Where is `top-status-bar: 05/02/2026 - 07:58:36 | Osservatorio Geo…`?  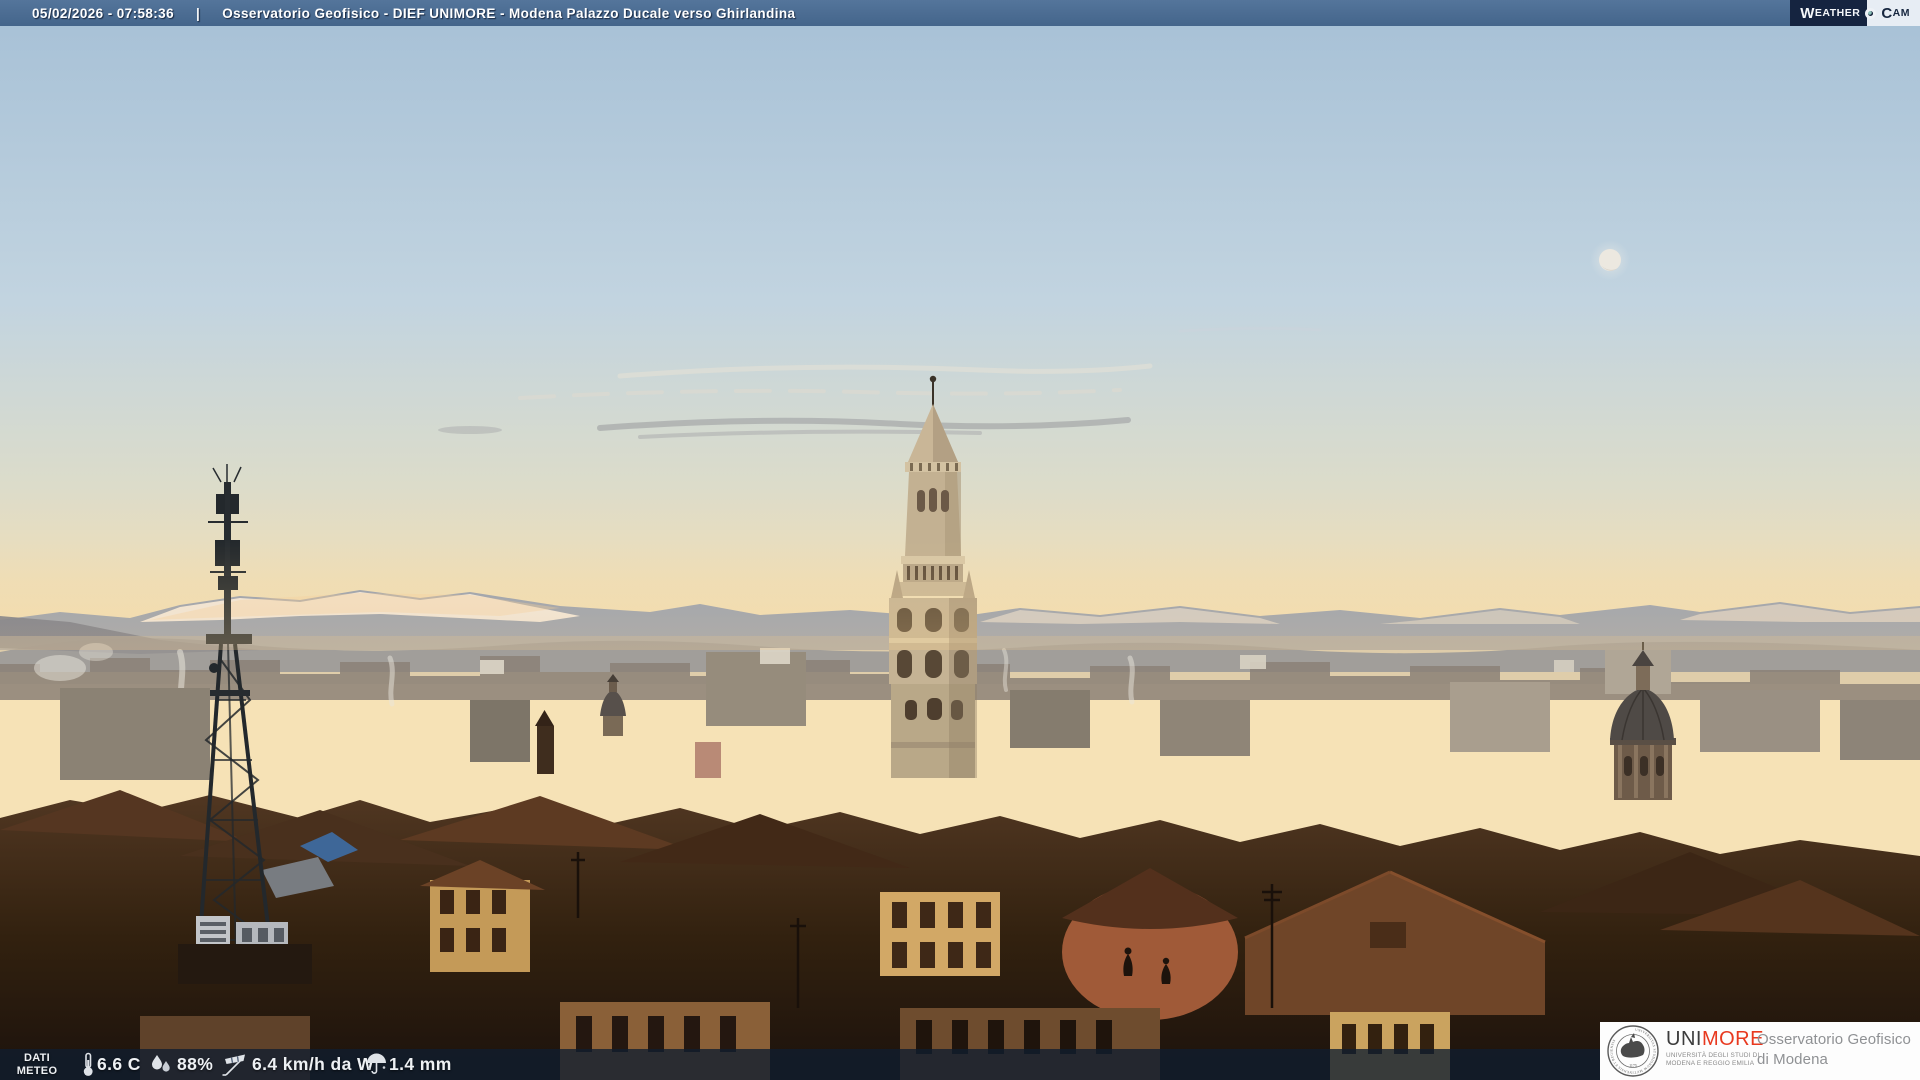 top-status-bar: 05/02/2026 - 07:58:36 | Osservatorio Geo… is located at coordinates (960, 13).